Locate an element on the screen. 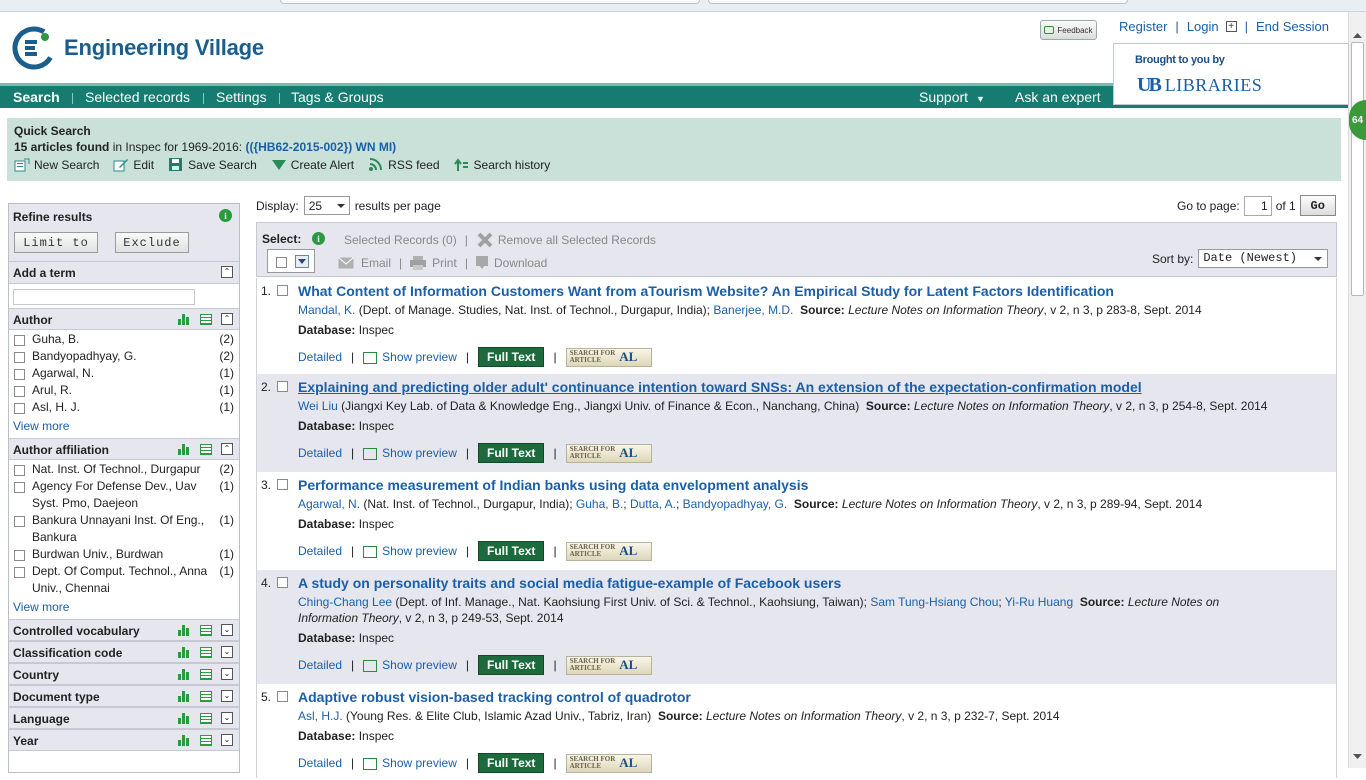  edit-action: Edit is located at coordinates (133, 165).